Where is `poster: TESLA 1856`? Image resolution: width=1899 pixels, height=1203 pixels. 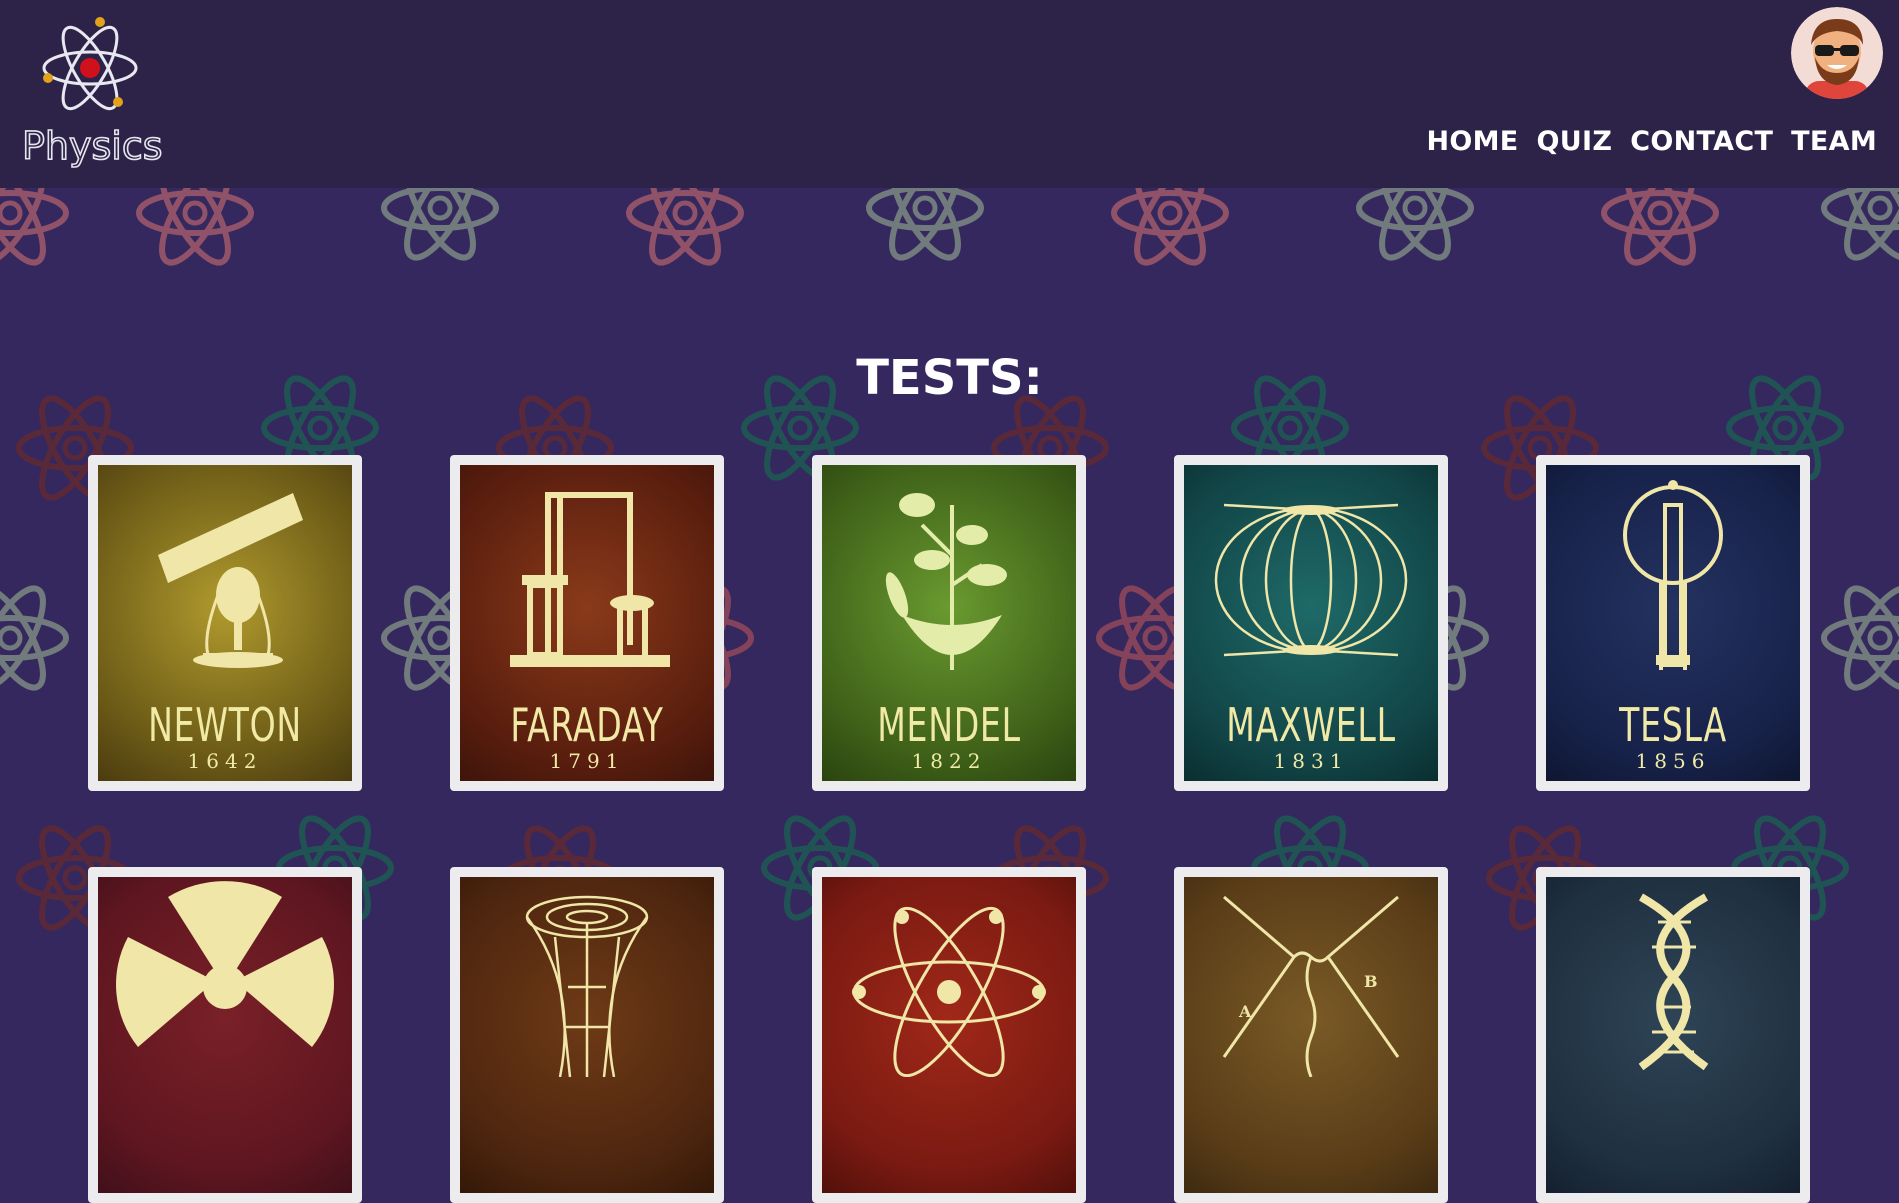 poster: TESLA 1856 is located at coordinates (1673, 623).